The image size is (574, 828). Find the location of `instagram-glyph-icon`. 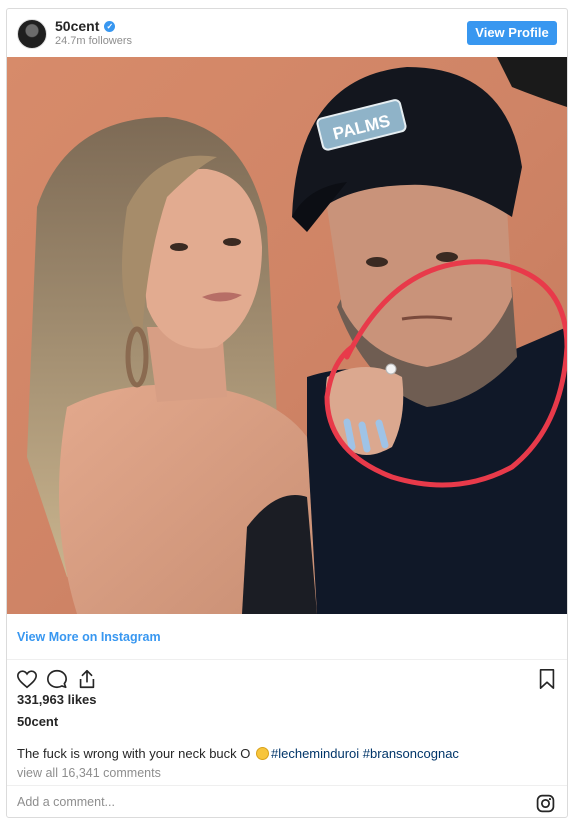

instagram-glyph-icon is located at coordinates (545, 803).